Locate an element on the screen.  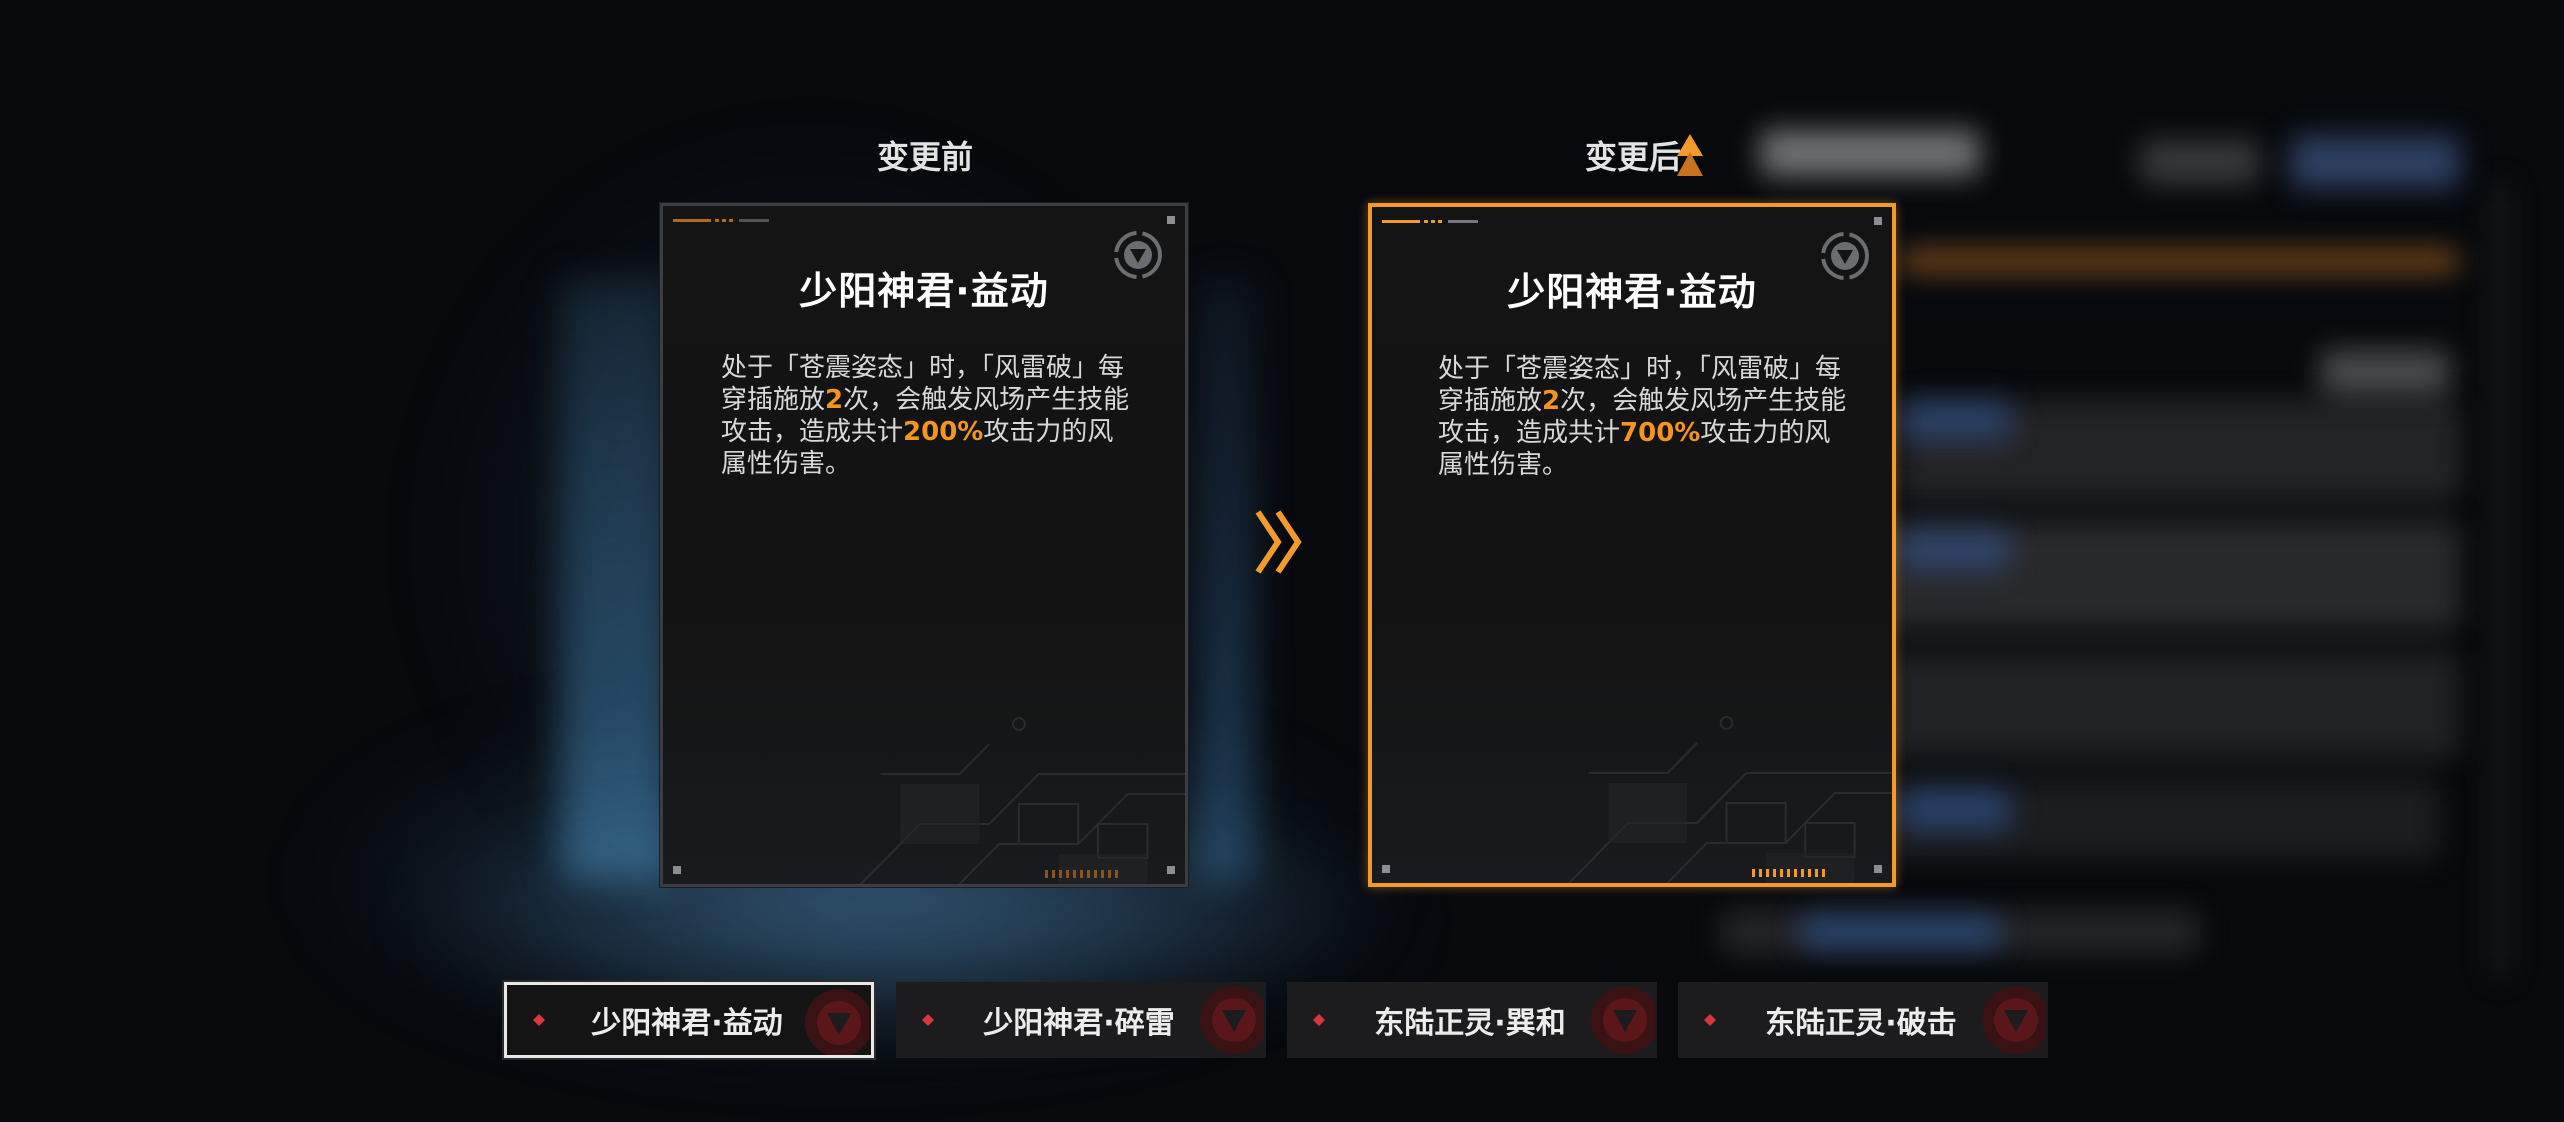
triangle-marker-icon is located at coordinates (1690, 155).